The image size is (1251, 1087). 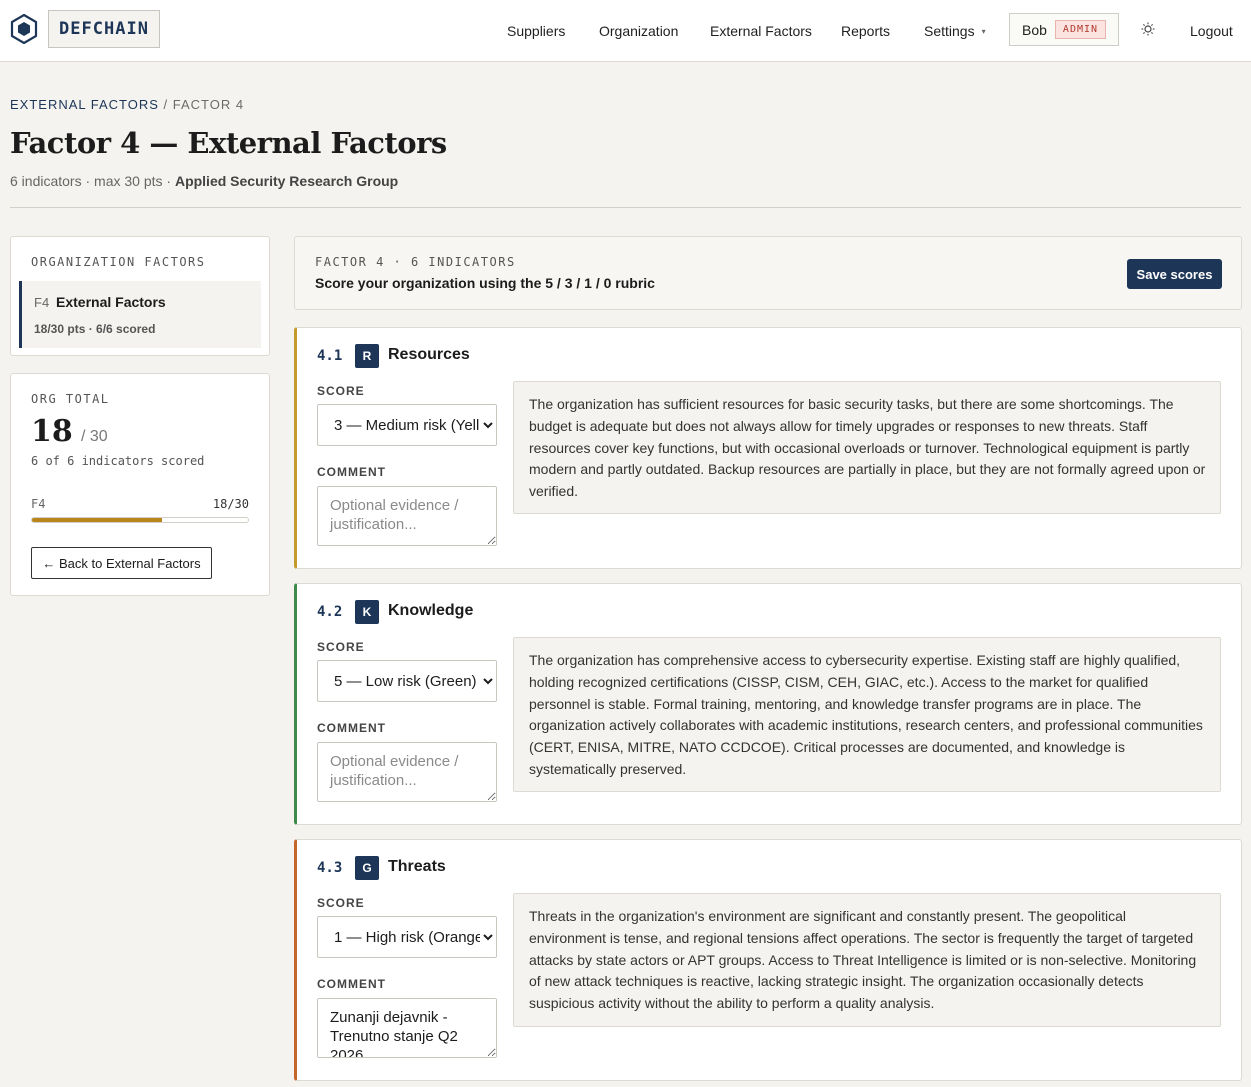 I want to click on progress-bar-fill, so click(x=97, y=520).